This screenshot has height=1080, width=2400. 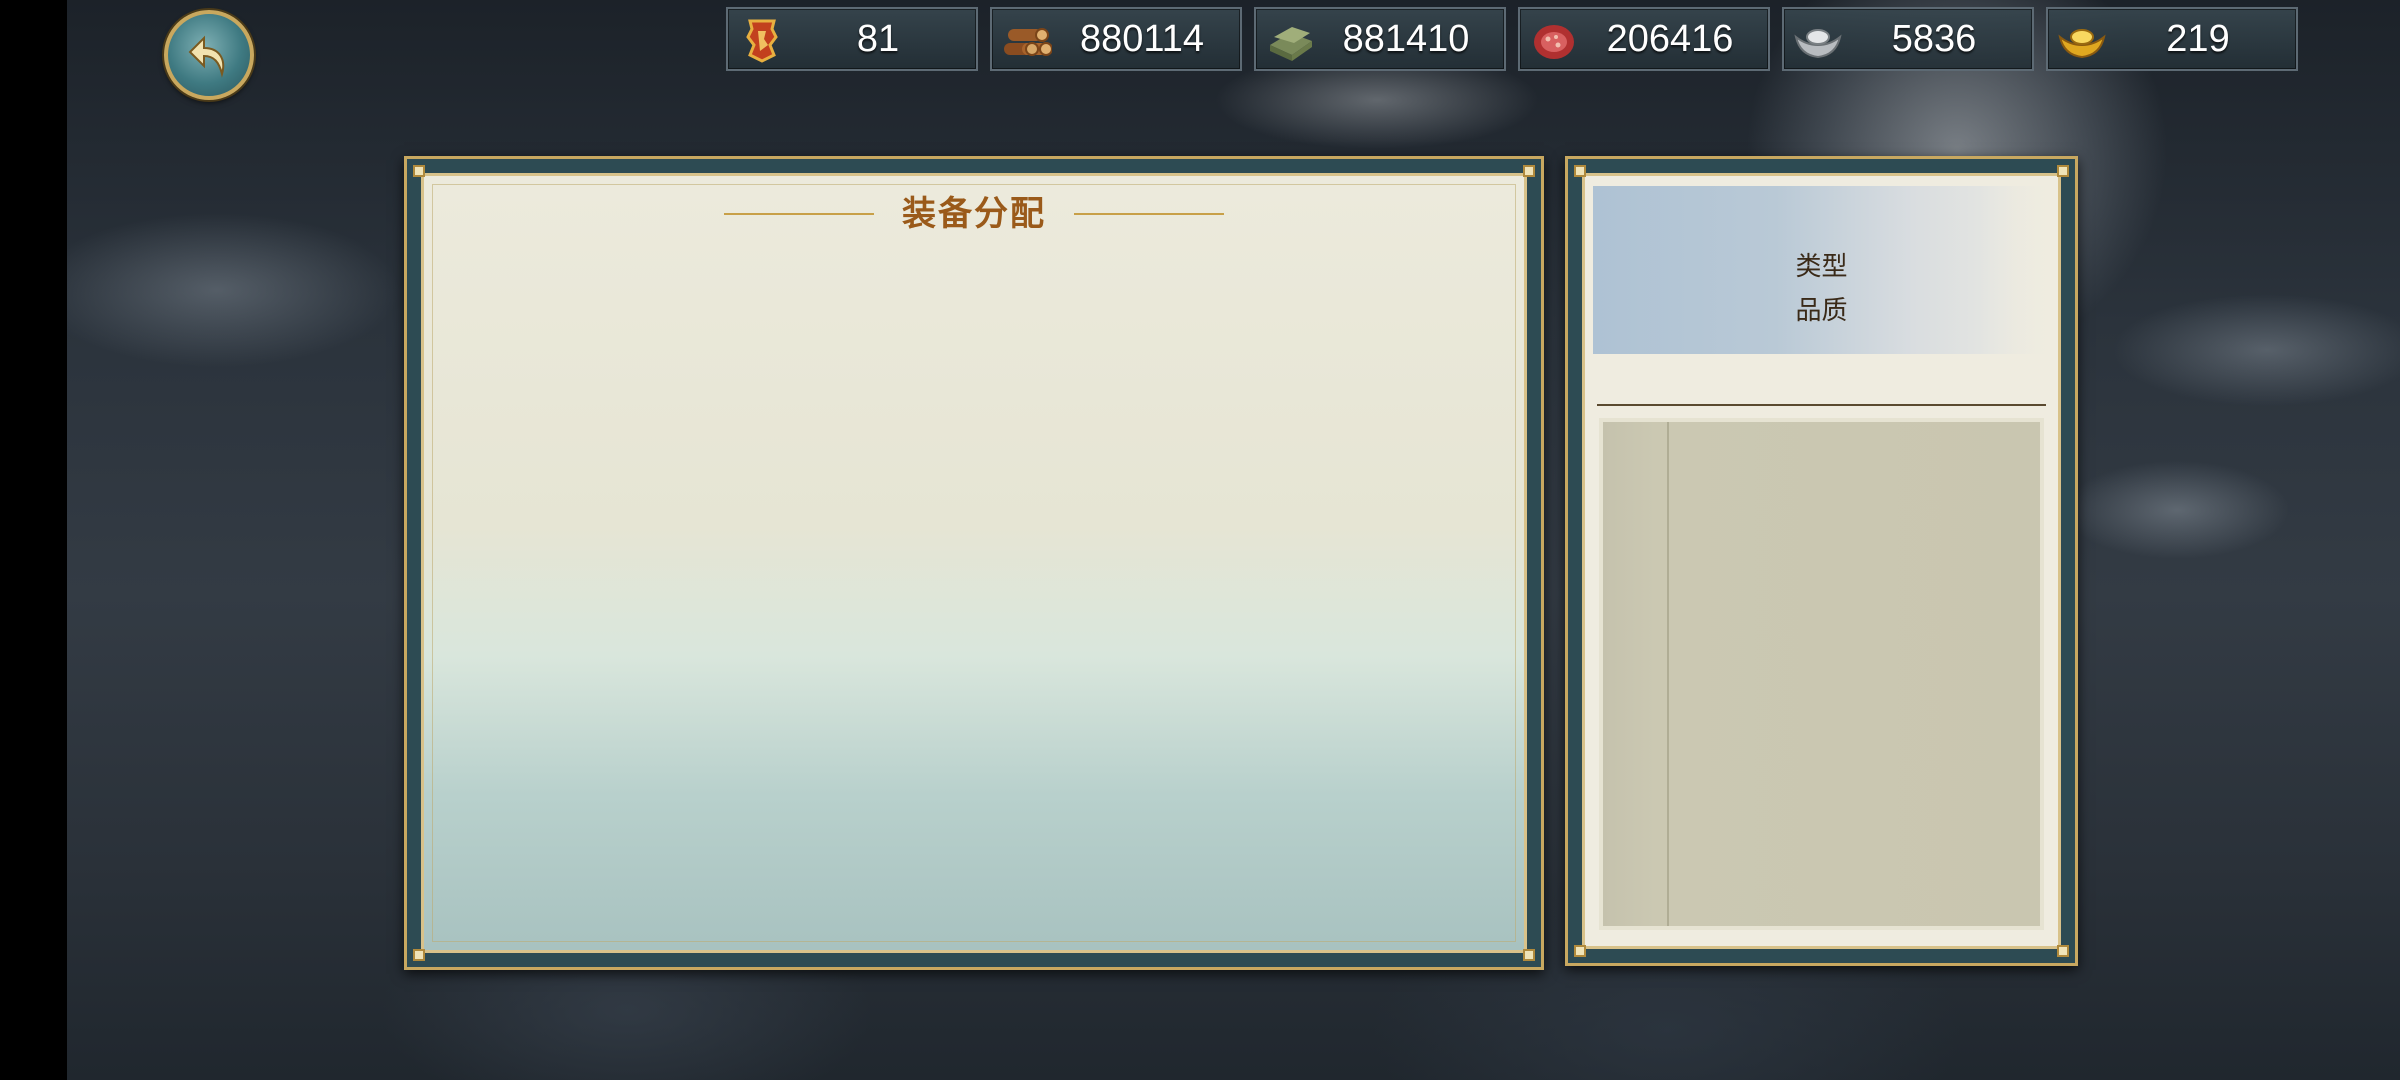 What do you see at coordinates (878, 39) in the screenshot?
I see `resource-value: 81` at bounding box center [878, 39].